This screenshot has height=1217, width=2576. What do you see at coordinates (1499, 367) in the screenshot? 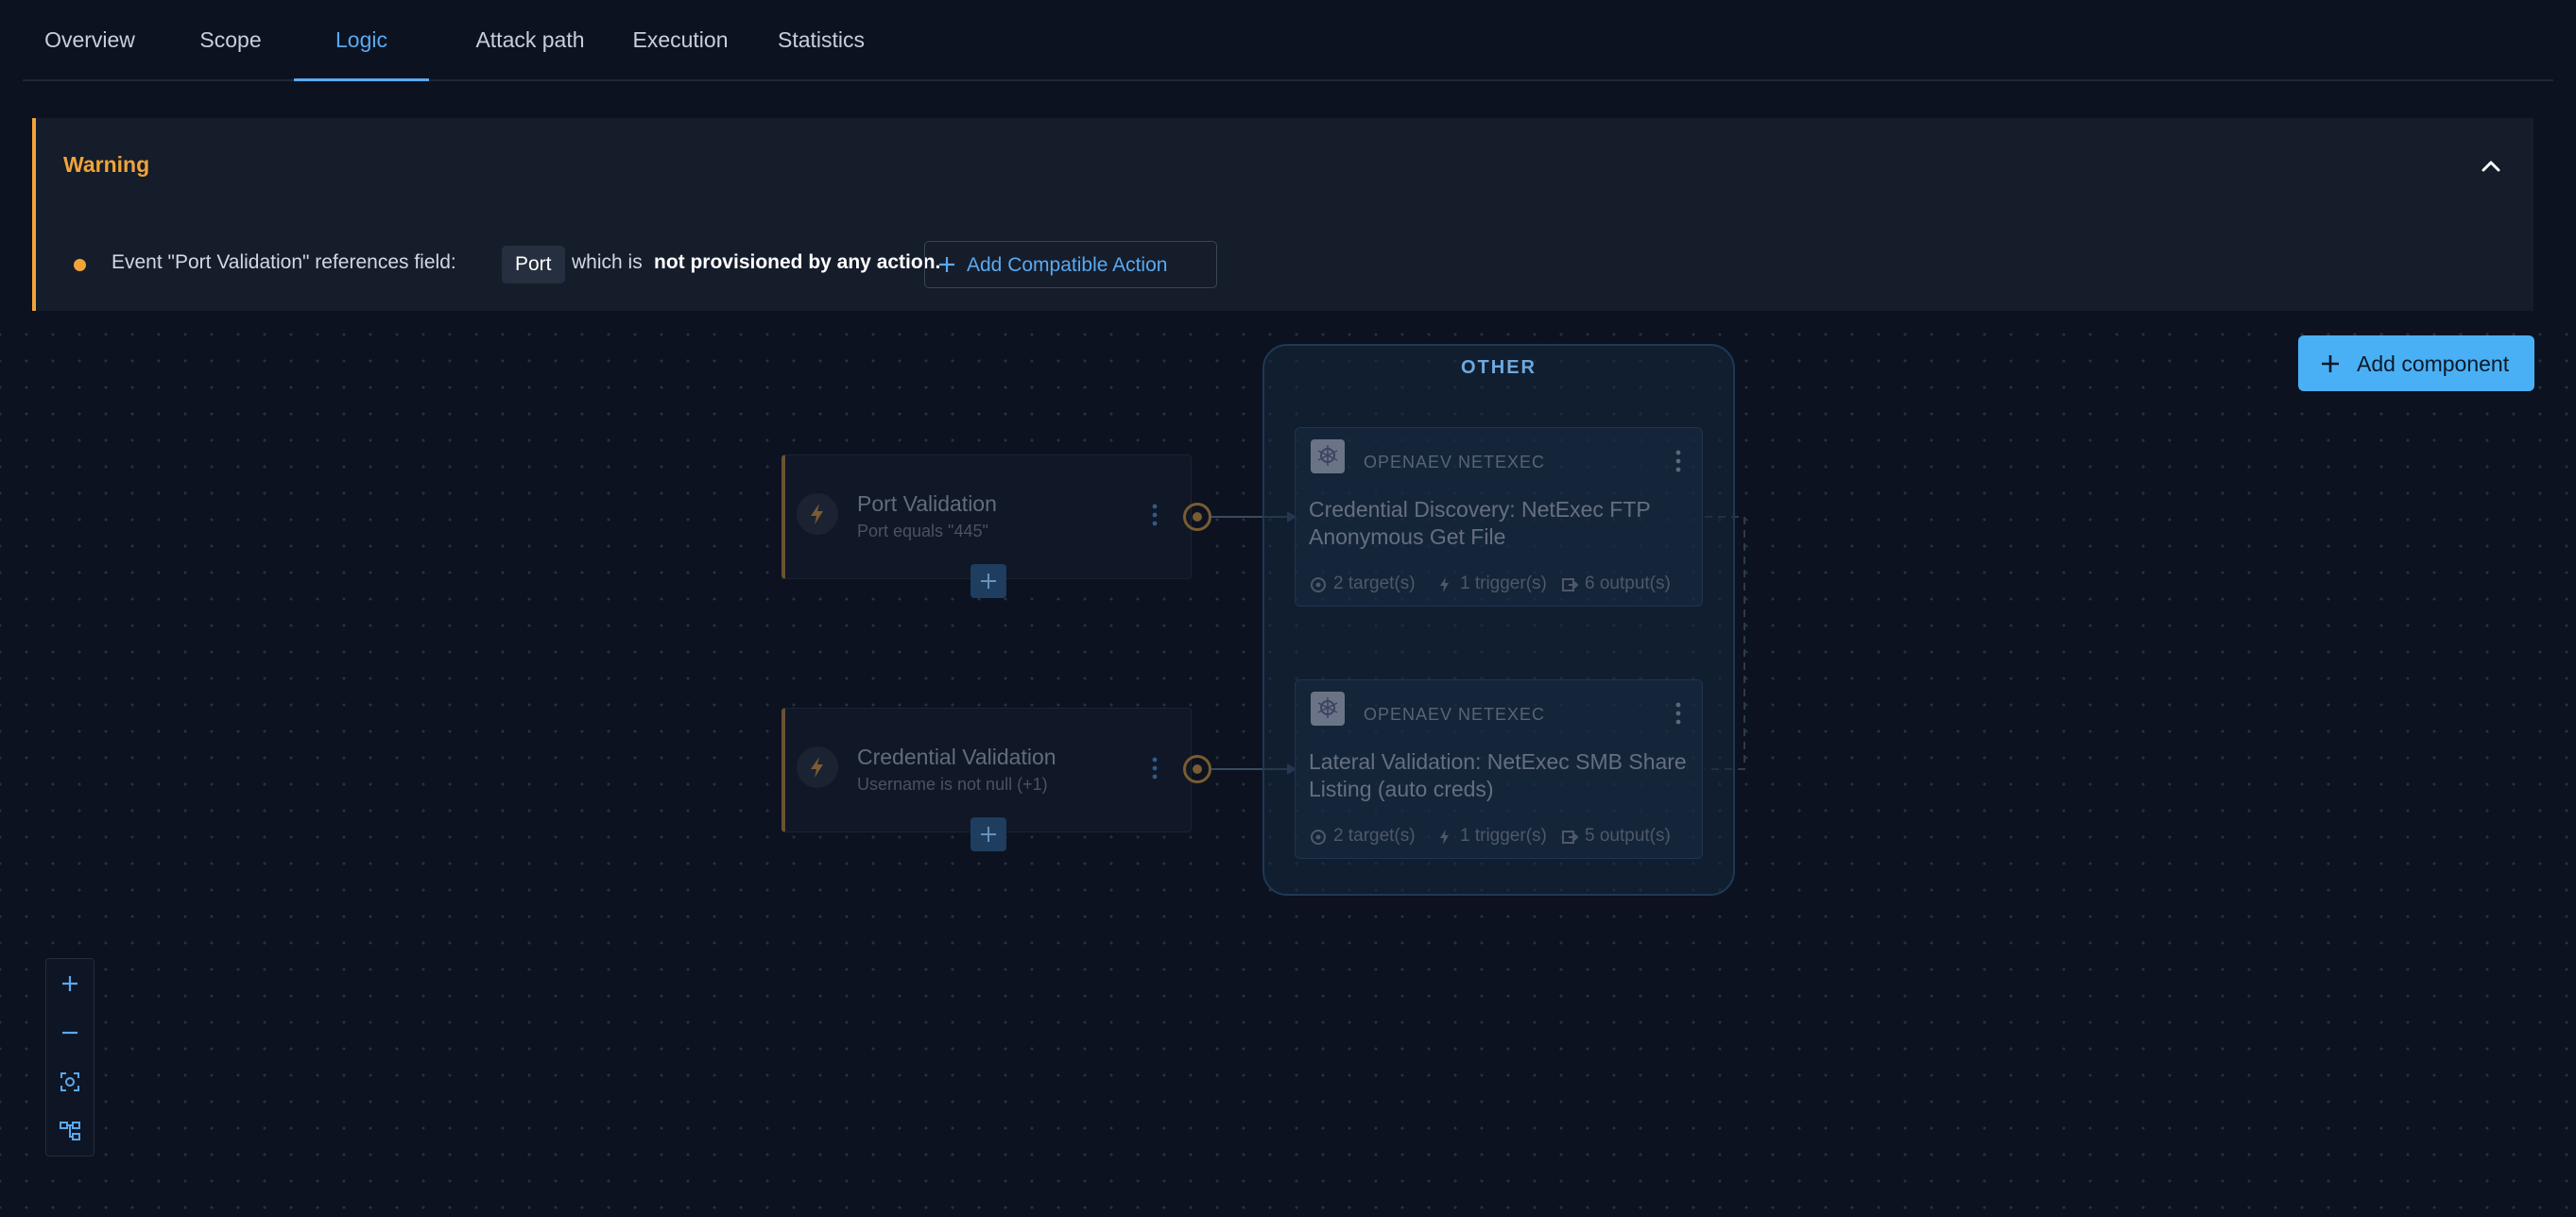
I see `group-label: OTHER` at bounding box center [1499, 367].